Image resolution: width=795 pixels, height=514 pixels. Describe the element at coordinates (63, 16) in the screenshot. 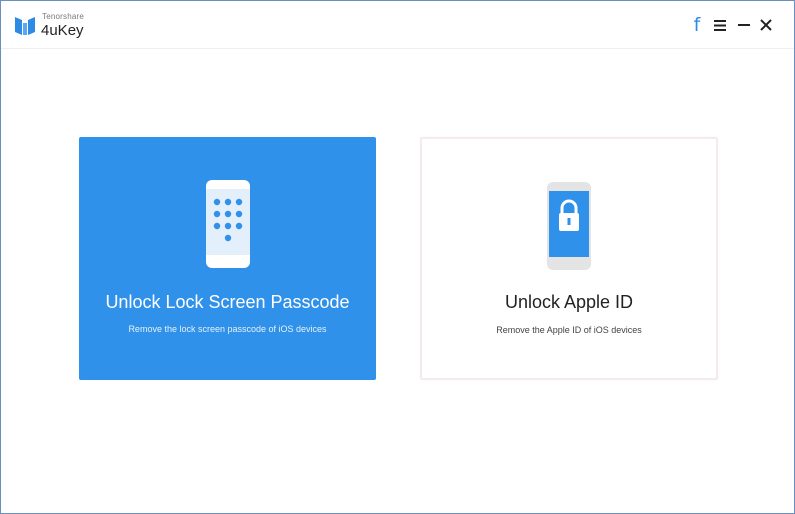

I see `vendor-label: Tenorshare` at that location.